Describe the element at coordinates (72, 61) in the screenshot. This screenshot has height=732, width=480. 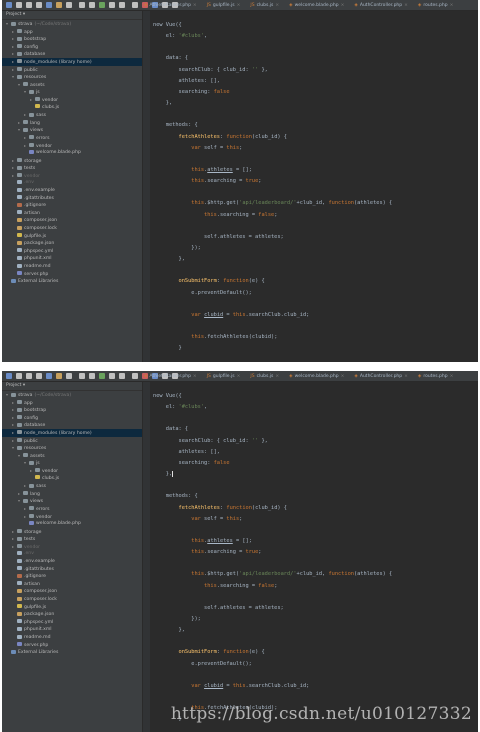
I see `tree-item: ▸ node_modules (library home)` at that location.